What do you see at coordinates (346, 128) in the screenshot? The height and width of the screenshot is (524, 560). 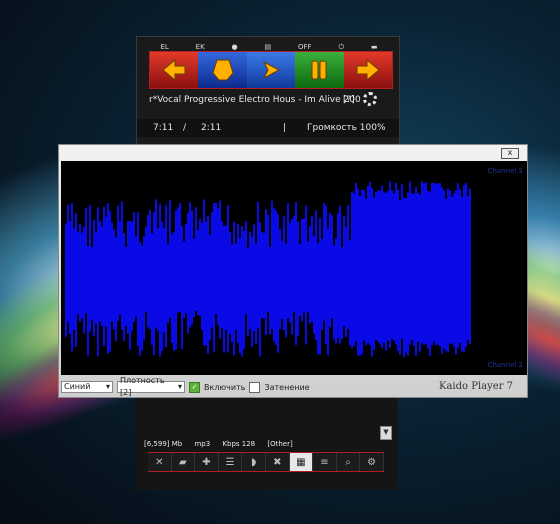 I see `volume-label: Громкость 100%` at bounding box center [346, 128].